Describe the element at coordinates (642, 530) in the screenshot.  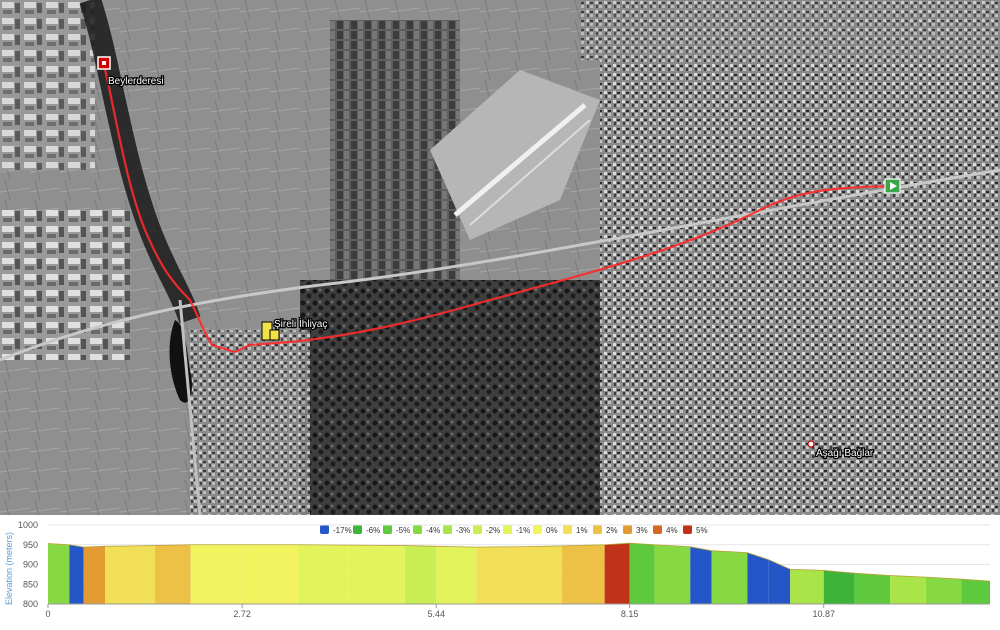
I see `legend-label: 3%` at that location.